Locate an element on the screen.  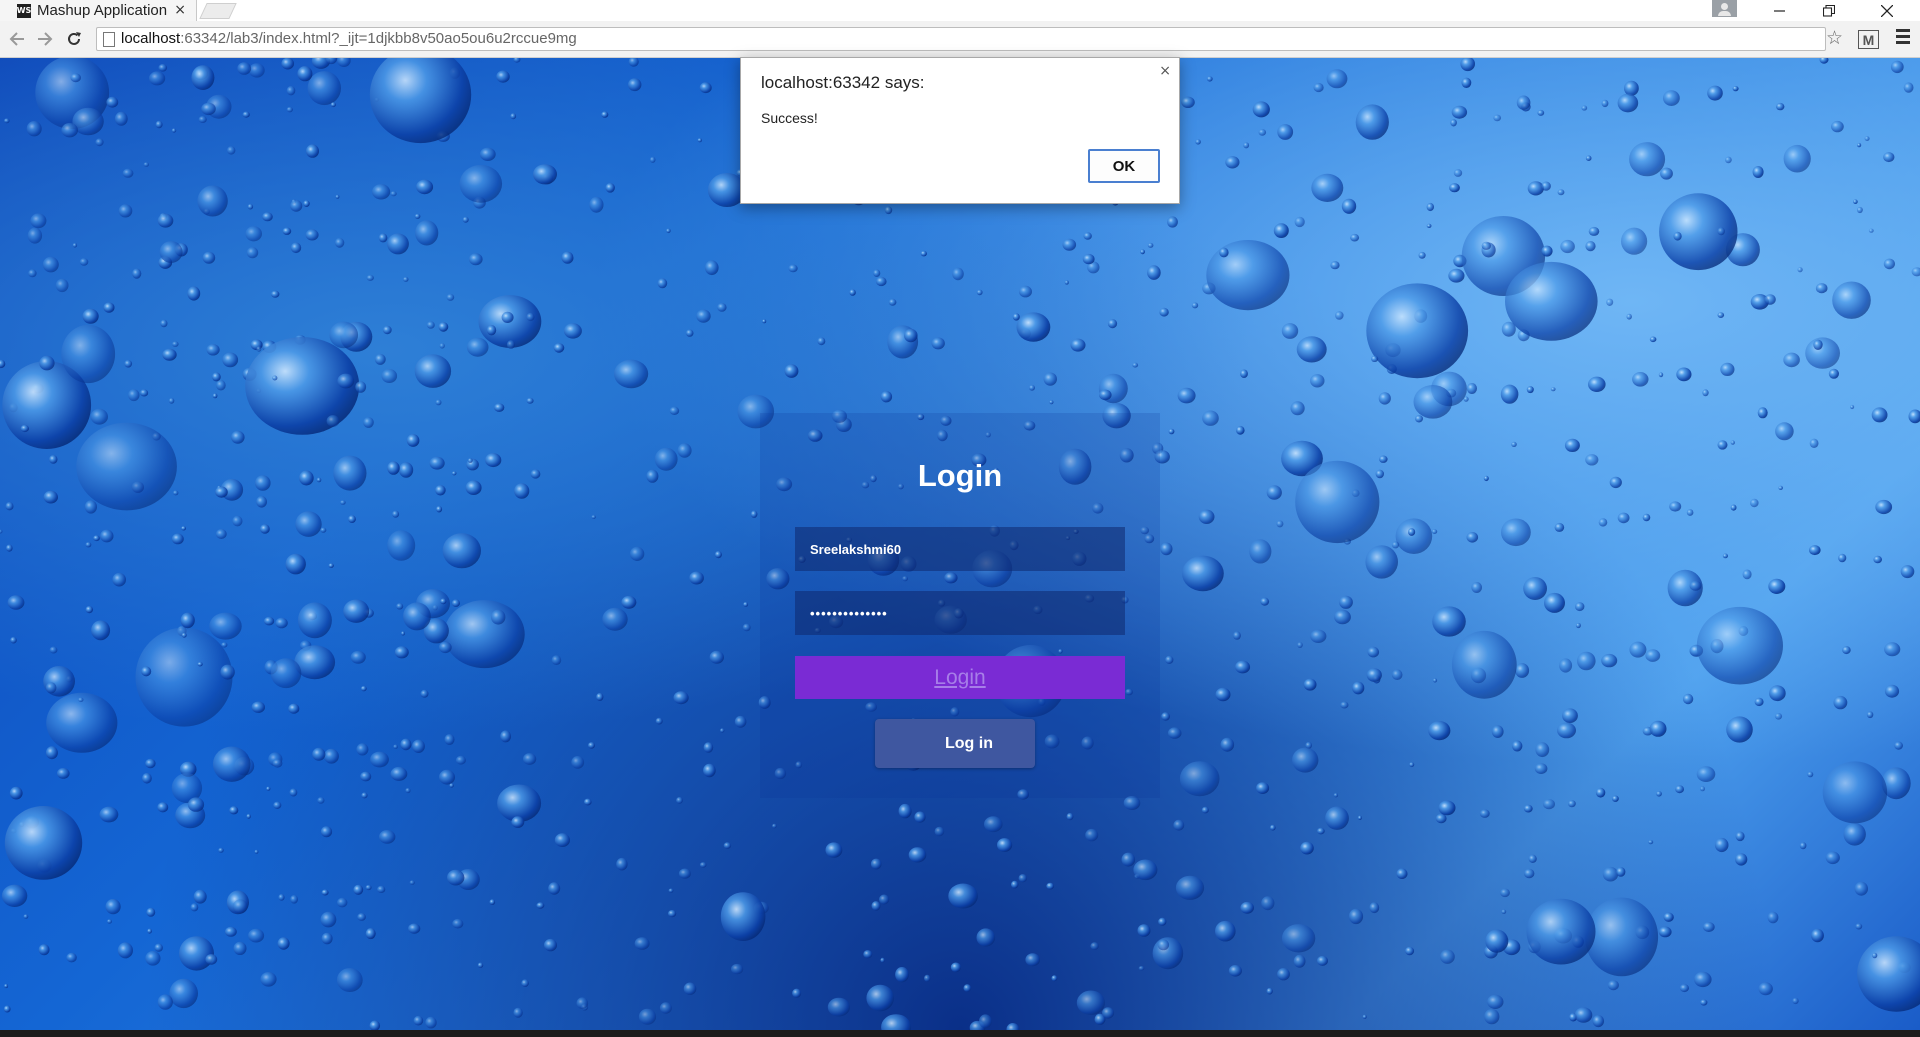
alert-dialog: localhost:63342 says: × Success! OK is located at coordinates (960, 130).